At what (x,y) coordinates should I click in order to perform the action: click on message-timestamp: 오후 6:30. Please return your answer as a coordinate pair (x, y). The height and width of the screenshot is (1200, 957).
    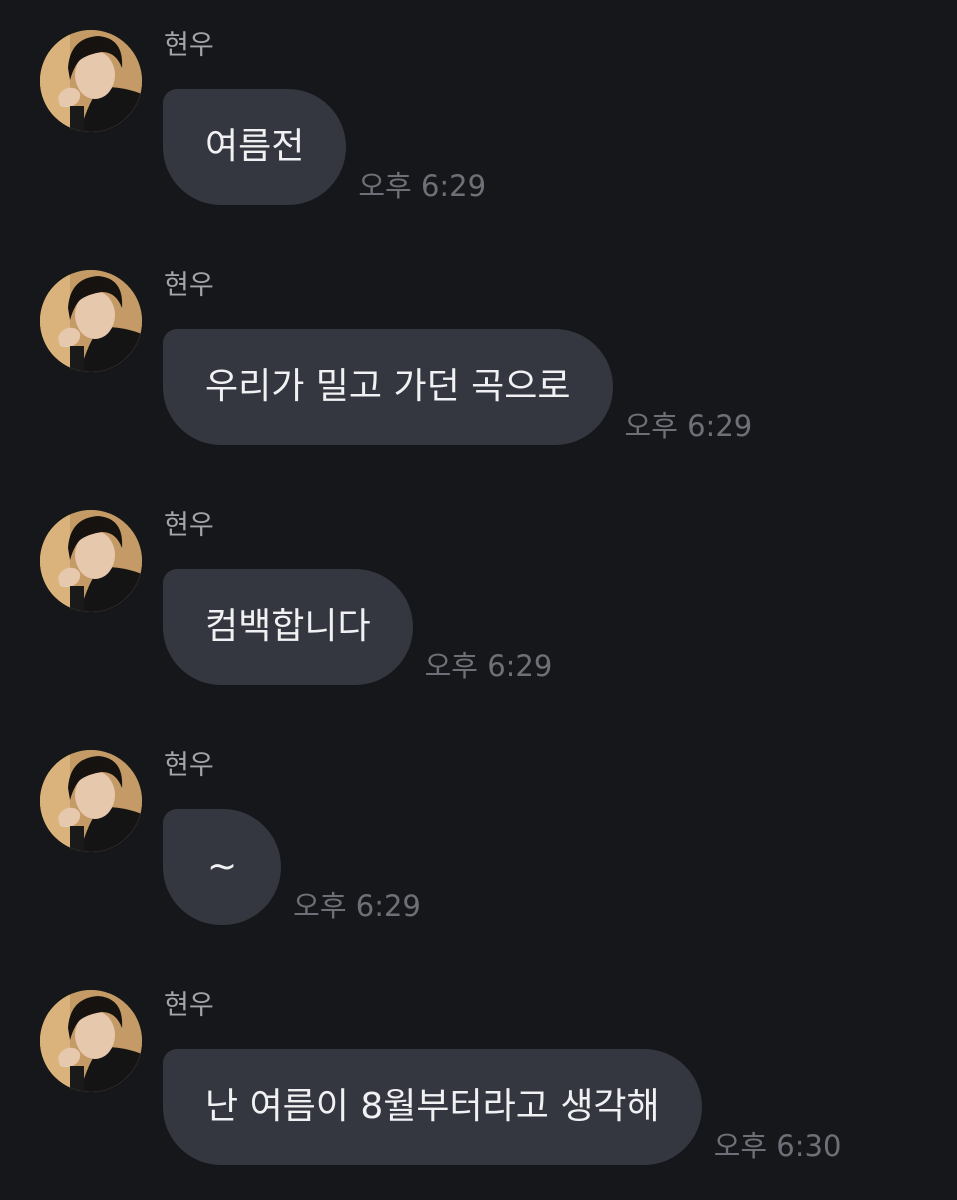
    Looking at the image, I should click on (777, 1146).